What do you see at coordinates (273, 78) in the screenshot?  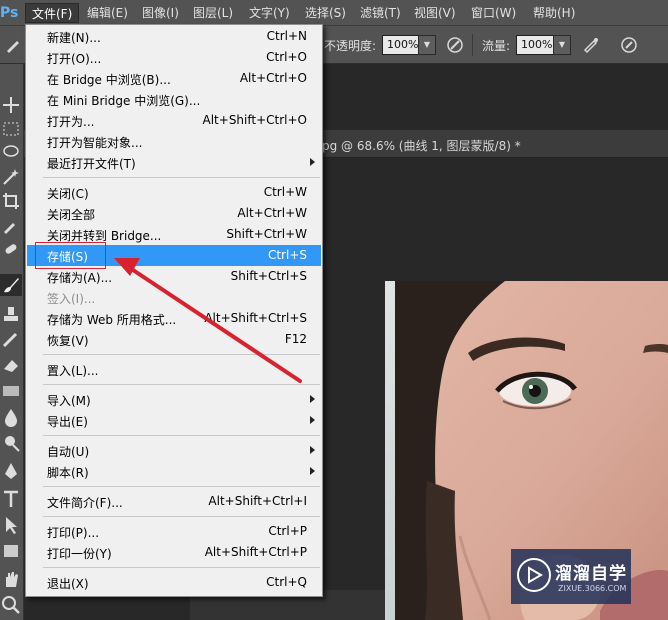 I see `menu-item-shortcut: Alt+Ctrl+O` at bounding box center [273, 78].